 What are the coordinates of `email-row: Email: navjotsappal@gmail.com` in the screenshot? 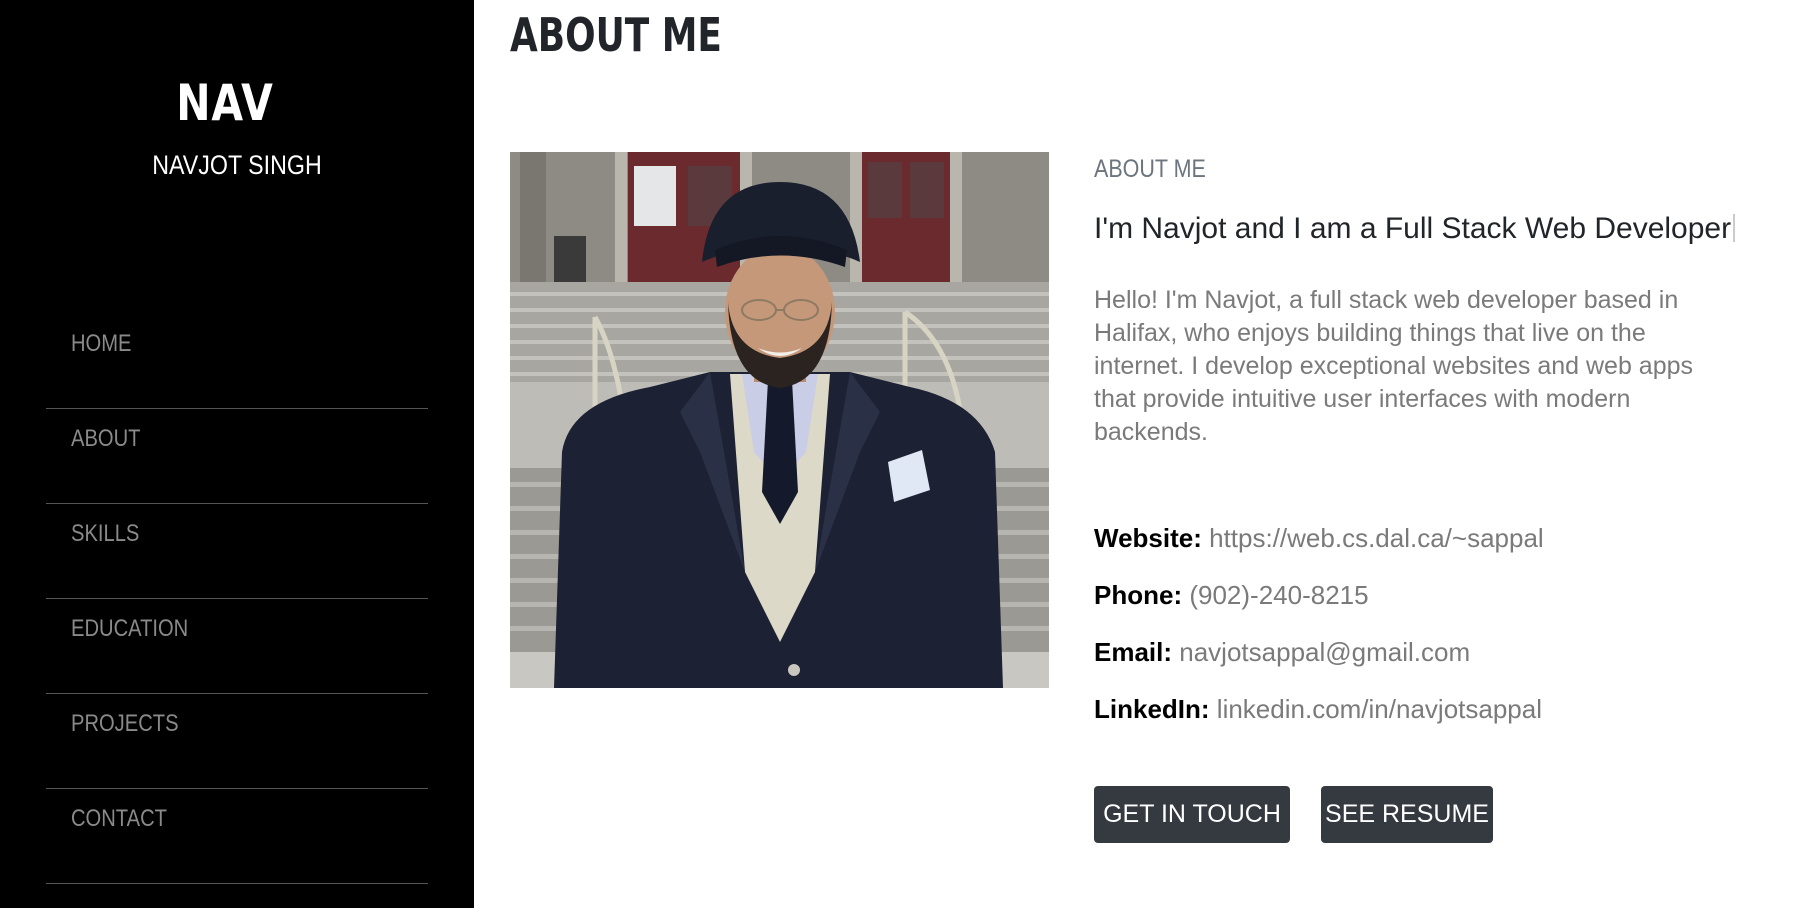 It's located at (1282, 652).